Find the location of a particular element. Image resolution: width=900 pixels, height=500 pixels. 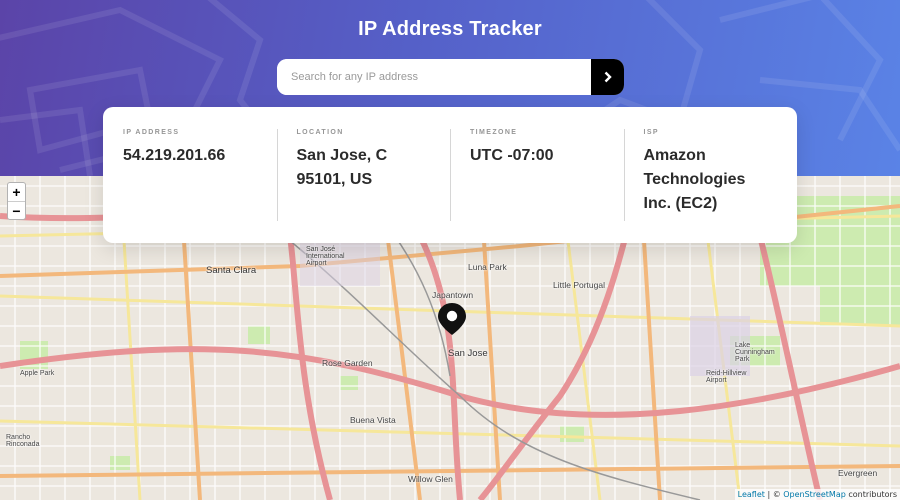

isp-label: ISP is located at coordinates (651, 132).